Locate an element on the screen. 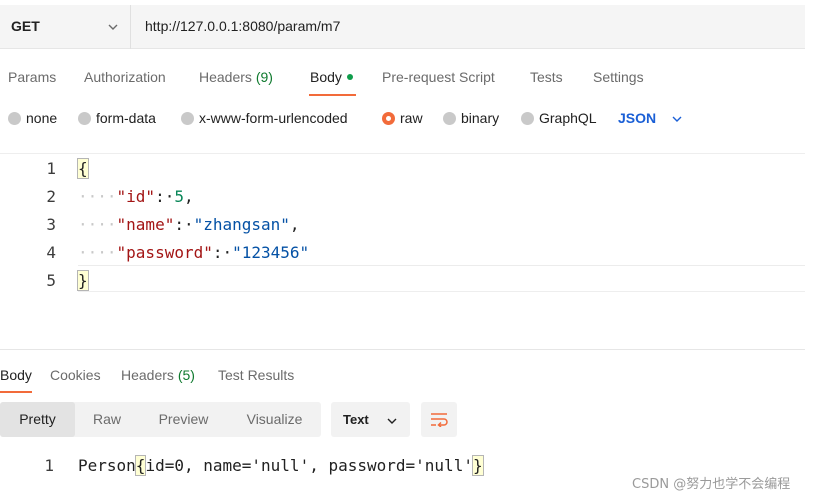  radio-x-www-form-urlencoded: x-www-form-urlencoded is located at coordinates (264, 118).